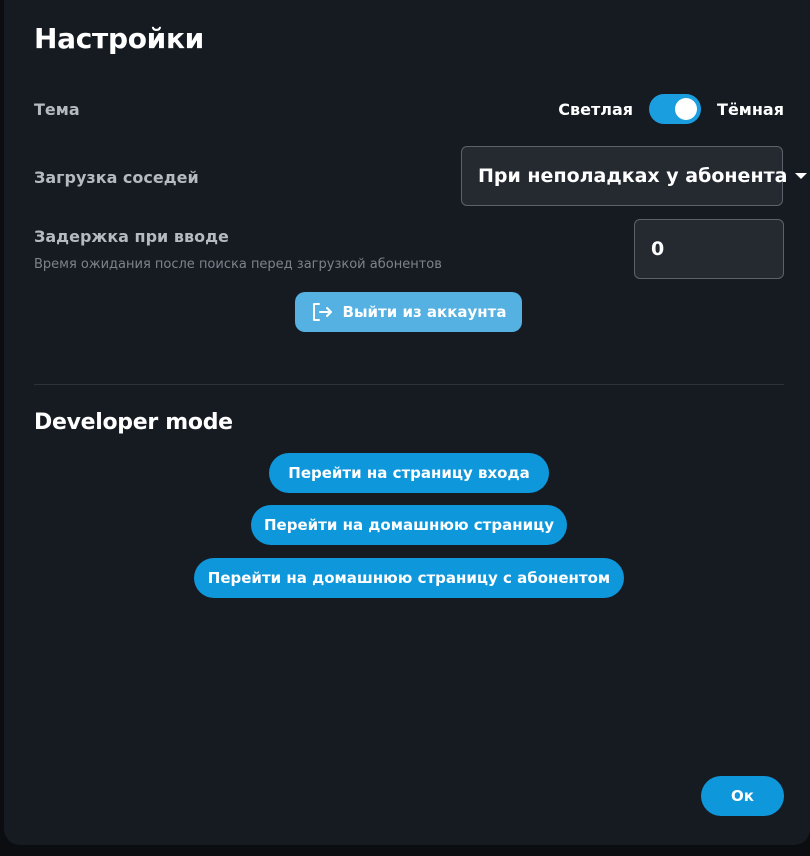  I want to click on input-delay-label: Задержка при вводе, so click(131, 236).